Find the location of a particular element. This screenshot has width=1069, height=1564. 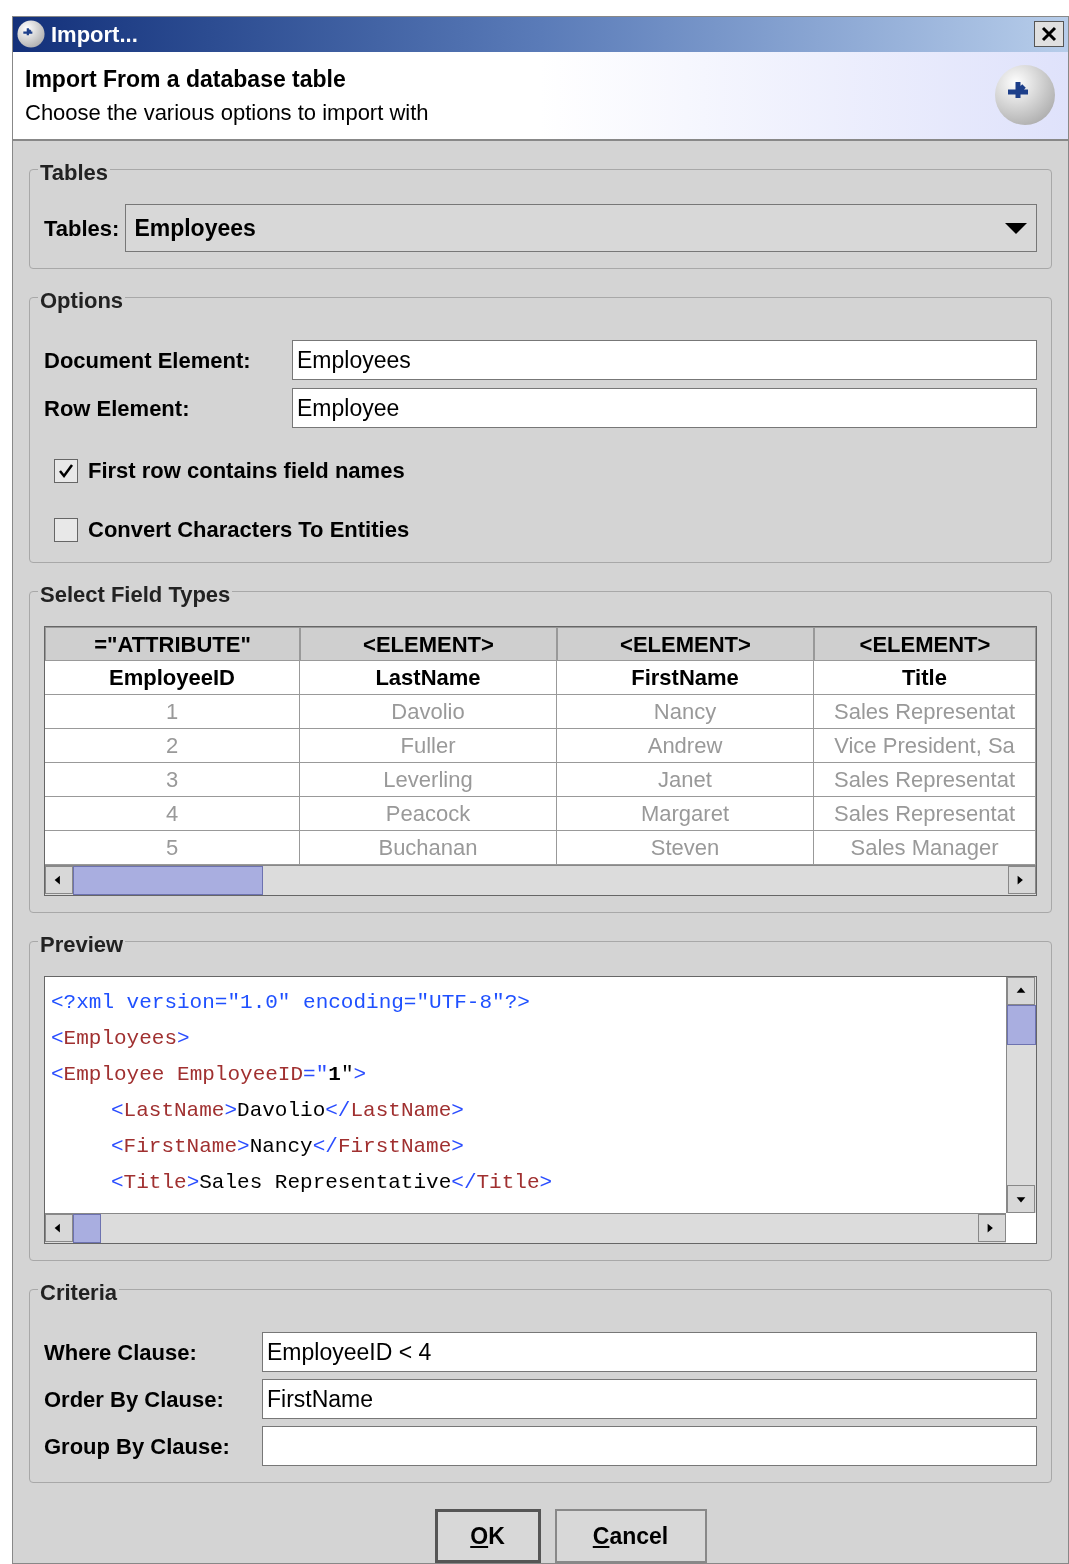

code-line: <Employees> is located at coordinates (121, 1039).